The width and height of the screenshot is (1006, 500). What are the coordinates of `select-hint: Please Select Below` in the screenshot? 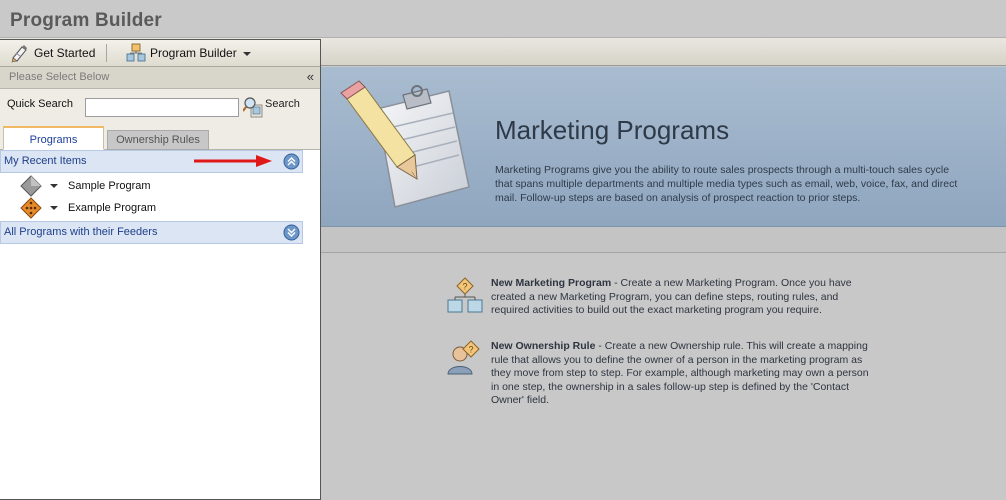 It's located at (59, 77).